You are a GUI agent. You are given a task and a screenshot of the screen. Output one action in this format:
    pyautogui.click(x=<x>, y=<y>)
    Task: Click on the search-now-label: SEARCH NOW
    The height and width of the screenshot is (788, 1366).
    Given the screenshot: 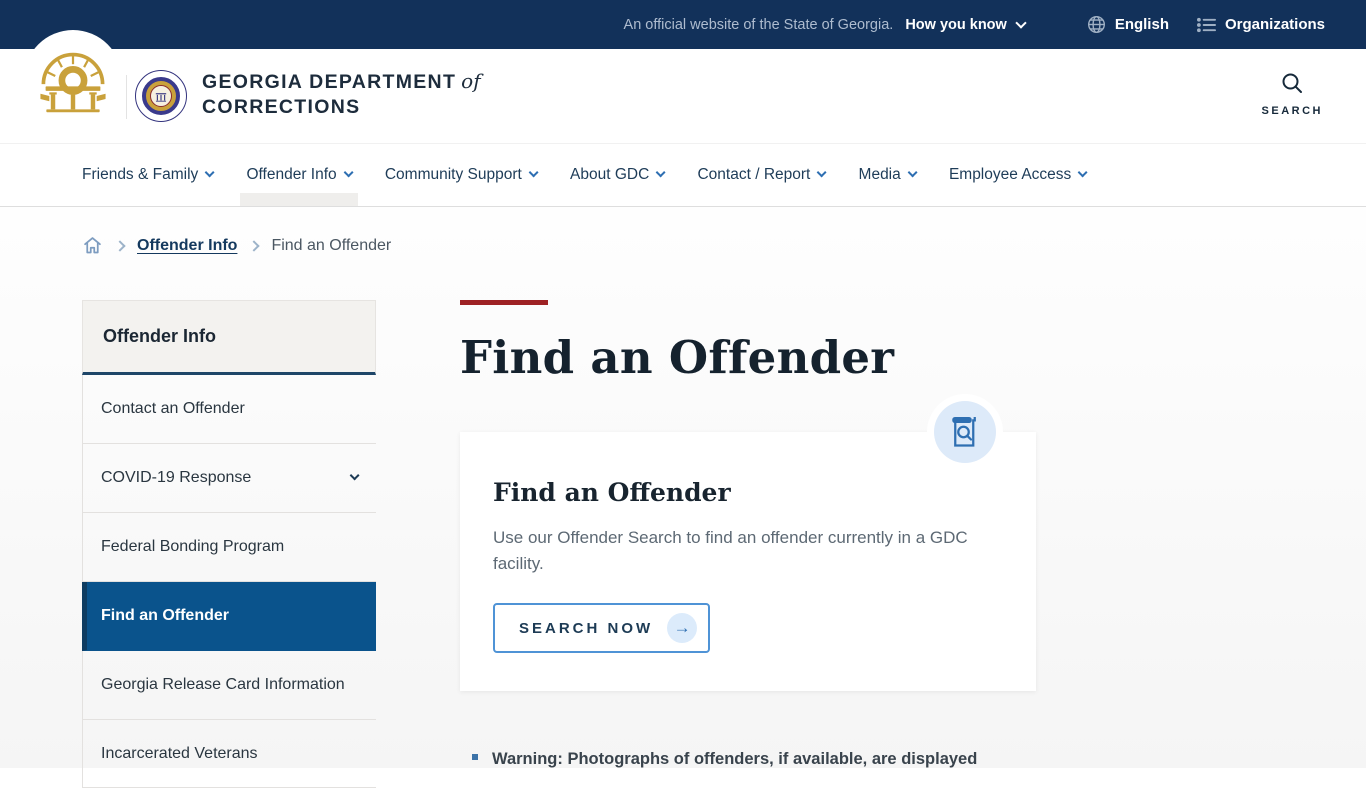 What is the action you would take?
    pyautogui.click(x=586, y=628)
    